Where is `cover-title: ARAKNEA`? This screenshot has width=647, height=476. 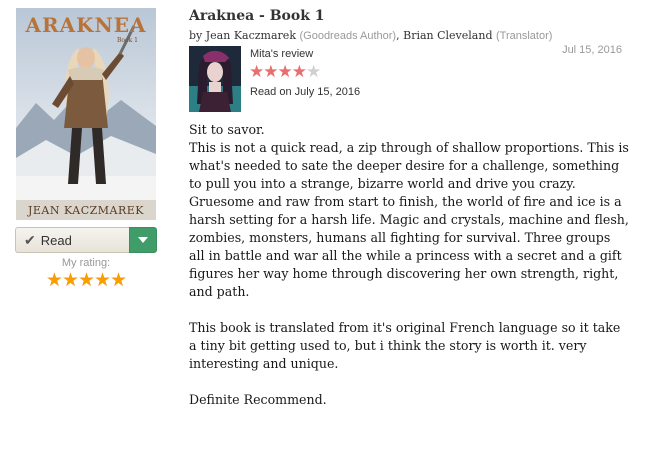 cover-title: ARAKNEA is located at coordinates (85, 25).